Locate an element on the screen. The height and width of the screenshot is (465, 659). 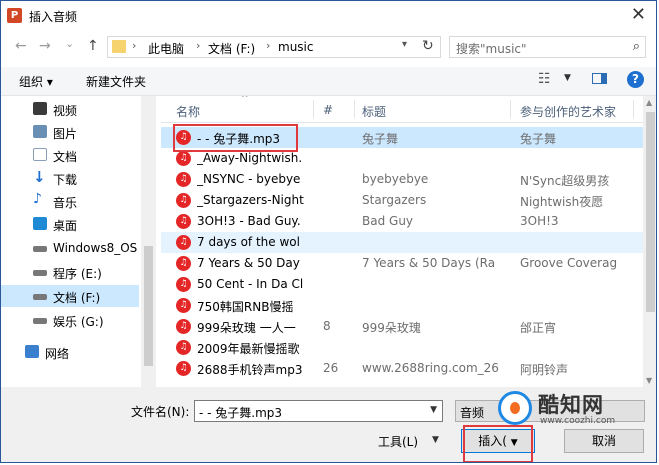
search-input: 搜索"music" ⌕ is located at coordinates (547, 47).